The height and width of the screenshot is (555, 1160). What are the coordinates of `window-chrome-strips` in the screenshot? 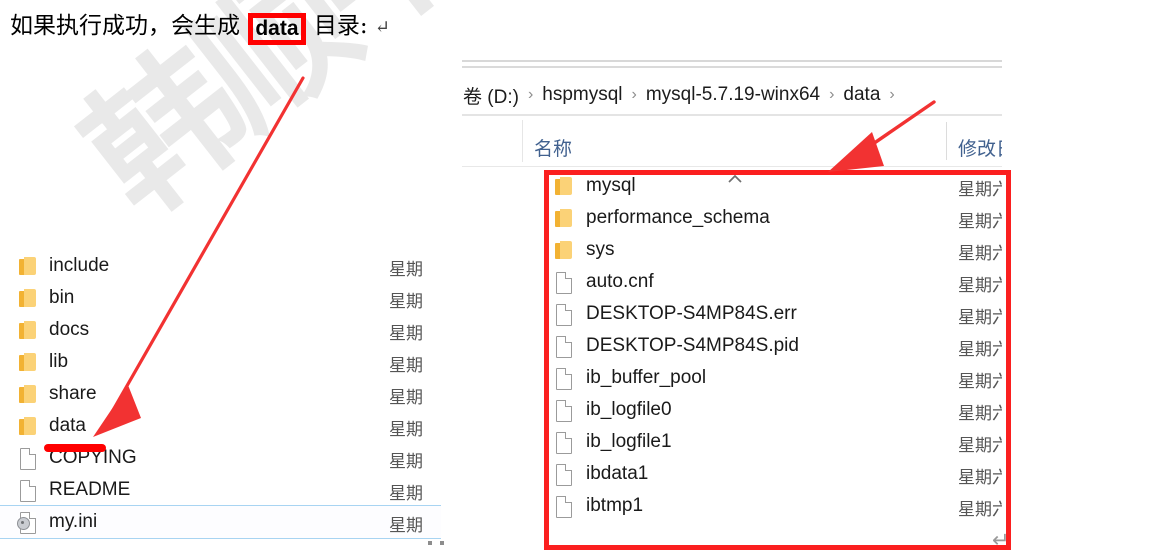 It's located at (732, 64).